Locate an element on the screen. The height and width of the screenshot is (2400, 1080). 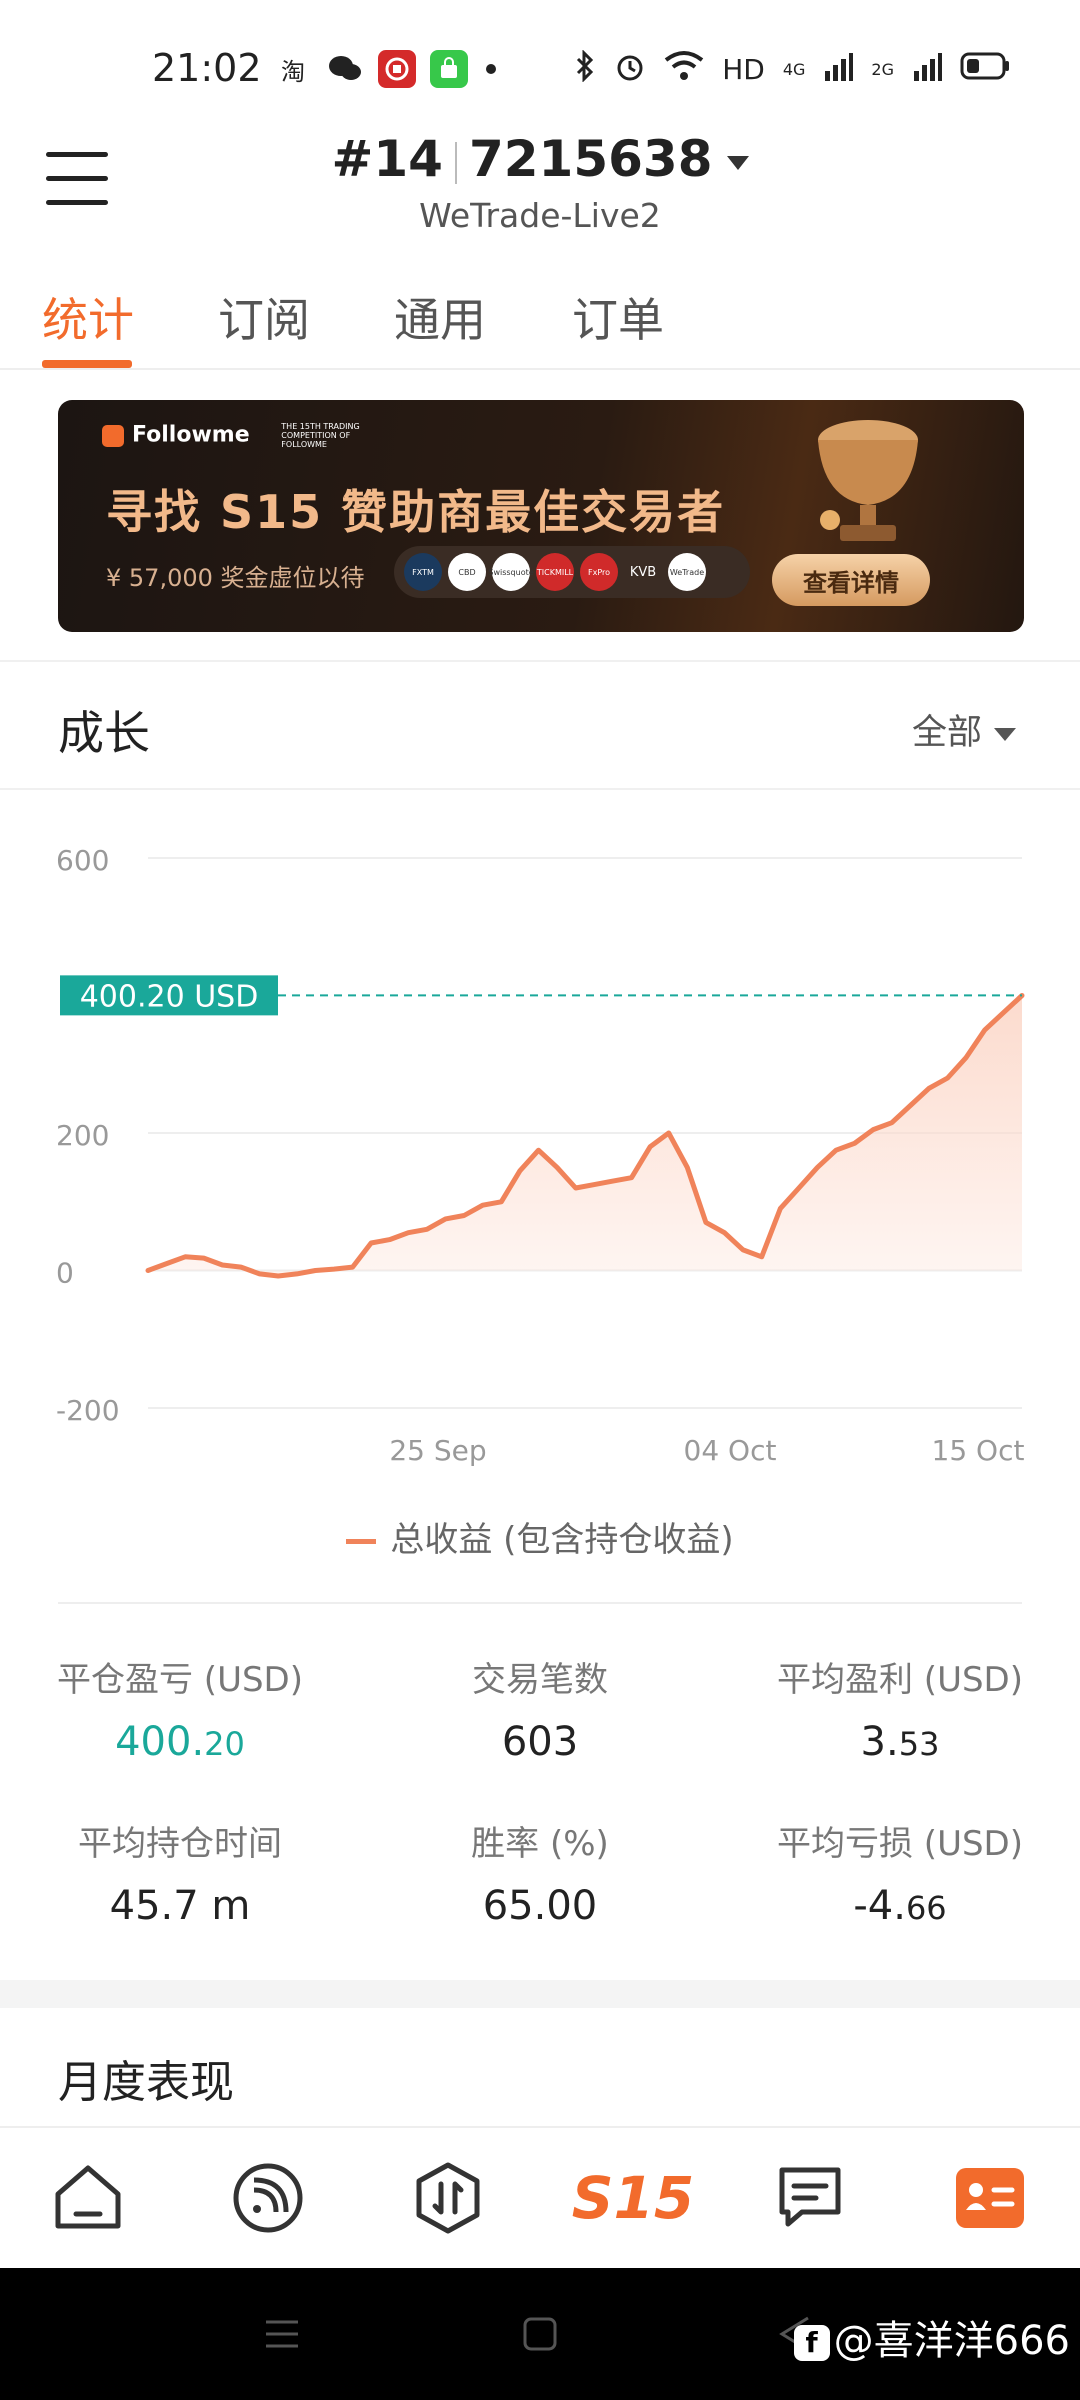
status-indicators: HD 4G 2G is located at coordinates (792, 68).